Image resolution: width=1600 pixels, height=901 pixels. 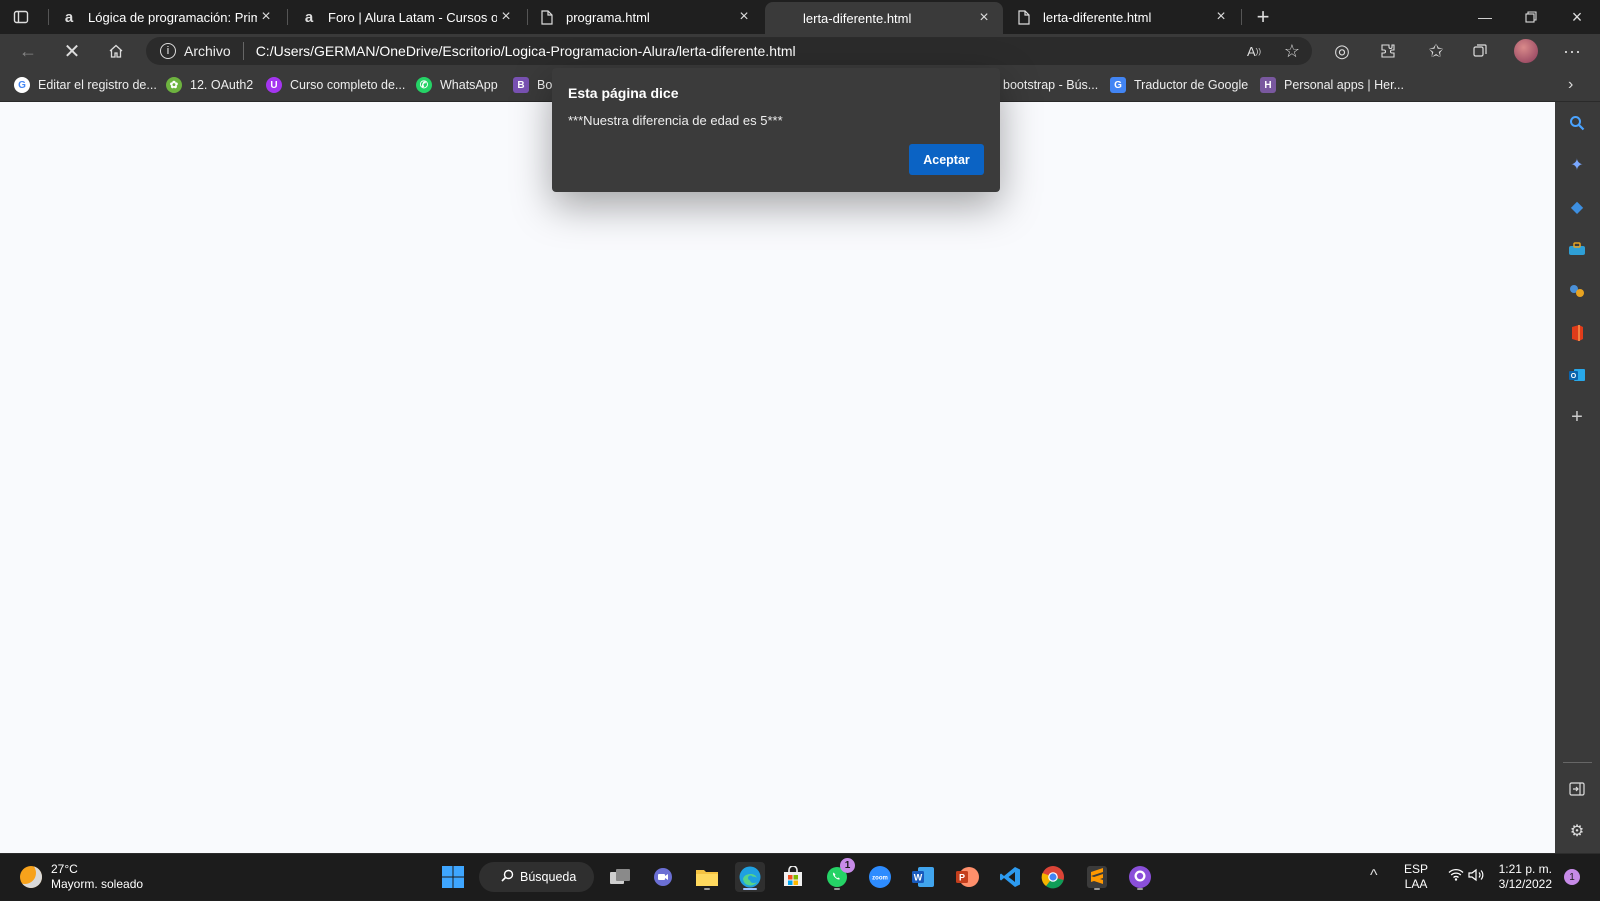 I want to click on more-options-icon: ···, so click(x=1572, y=51).